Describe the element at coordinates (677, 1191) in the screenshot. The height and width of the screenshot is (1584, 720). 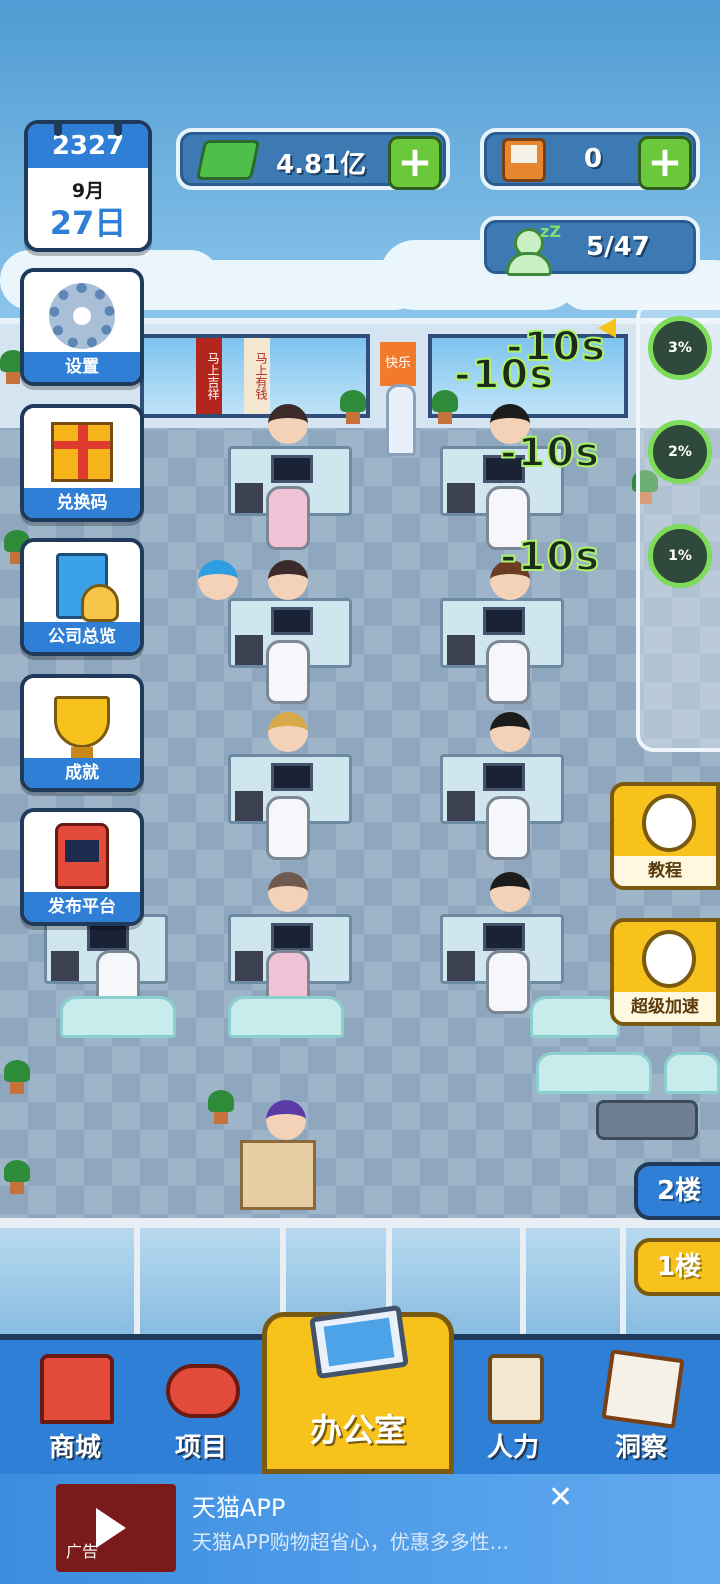
I see `floor-2-button: 2楼` at that location.